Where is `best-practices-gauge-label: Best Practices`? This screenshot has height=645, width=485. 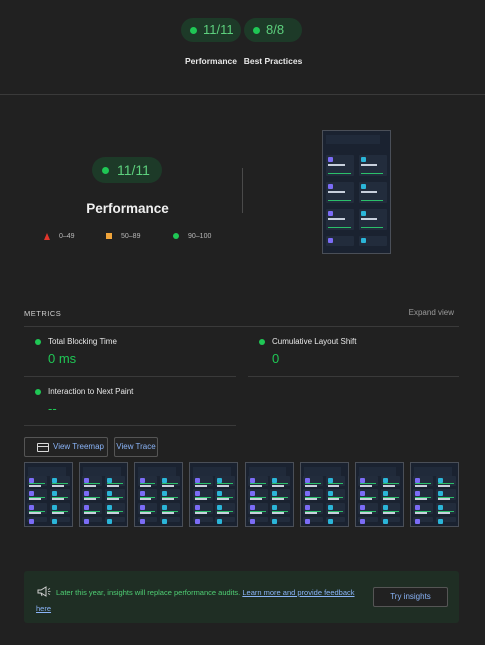 best-practices-gauge-label: Best Practices is located at coordinates (273, 61).